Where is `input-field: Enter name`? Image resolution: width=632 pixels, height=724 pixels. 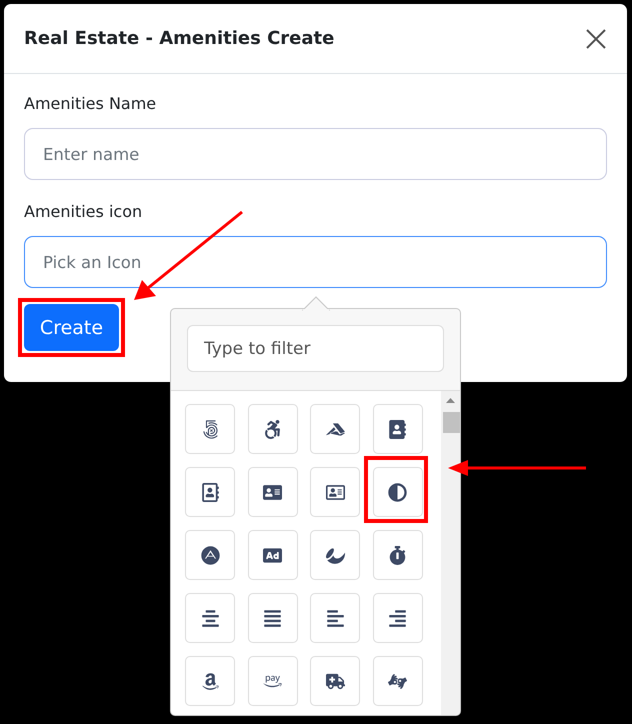 input-field: Enter name is located at coordinates (315, 154).